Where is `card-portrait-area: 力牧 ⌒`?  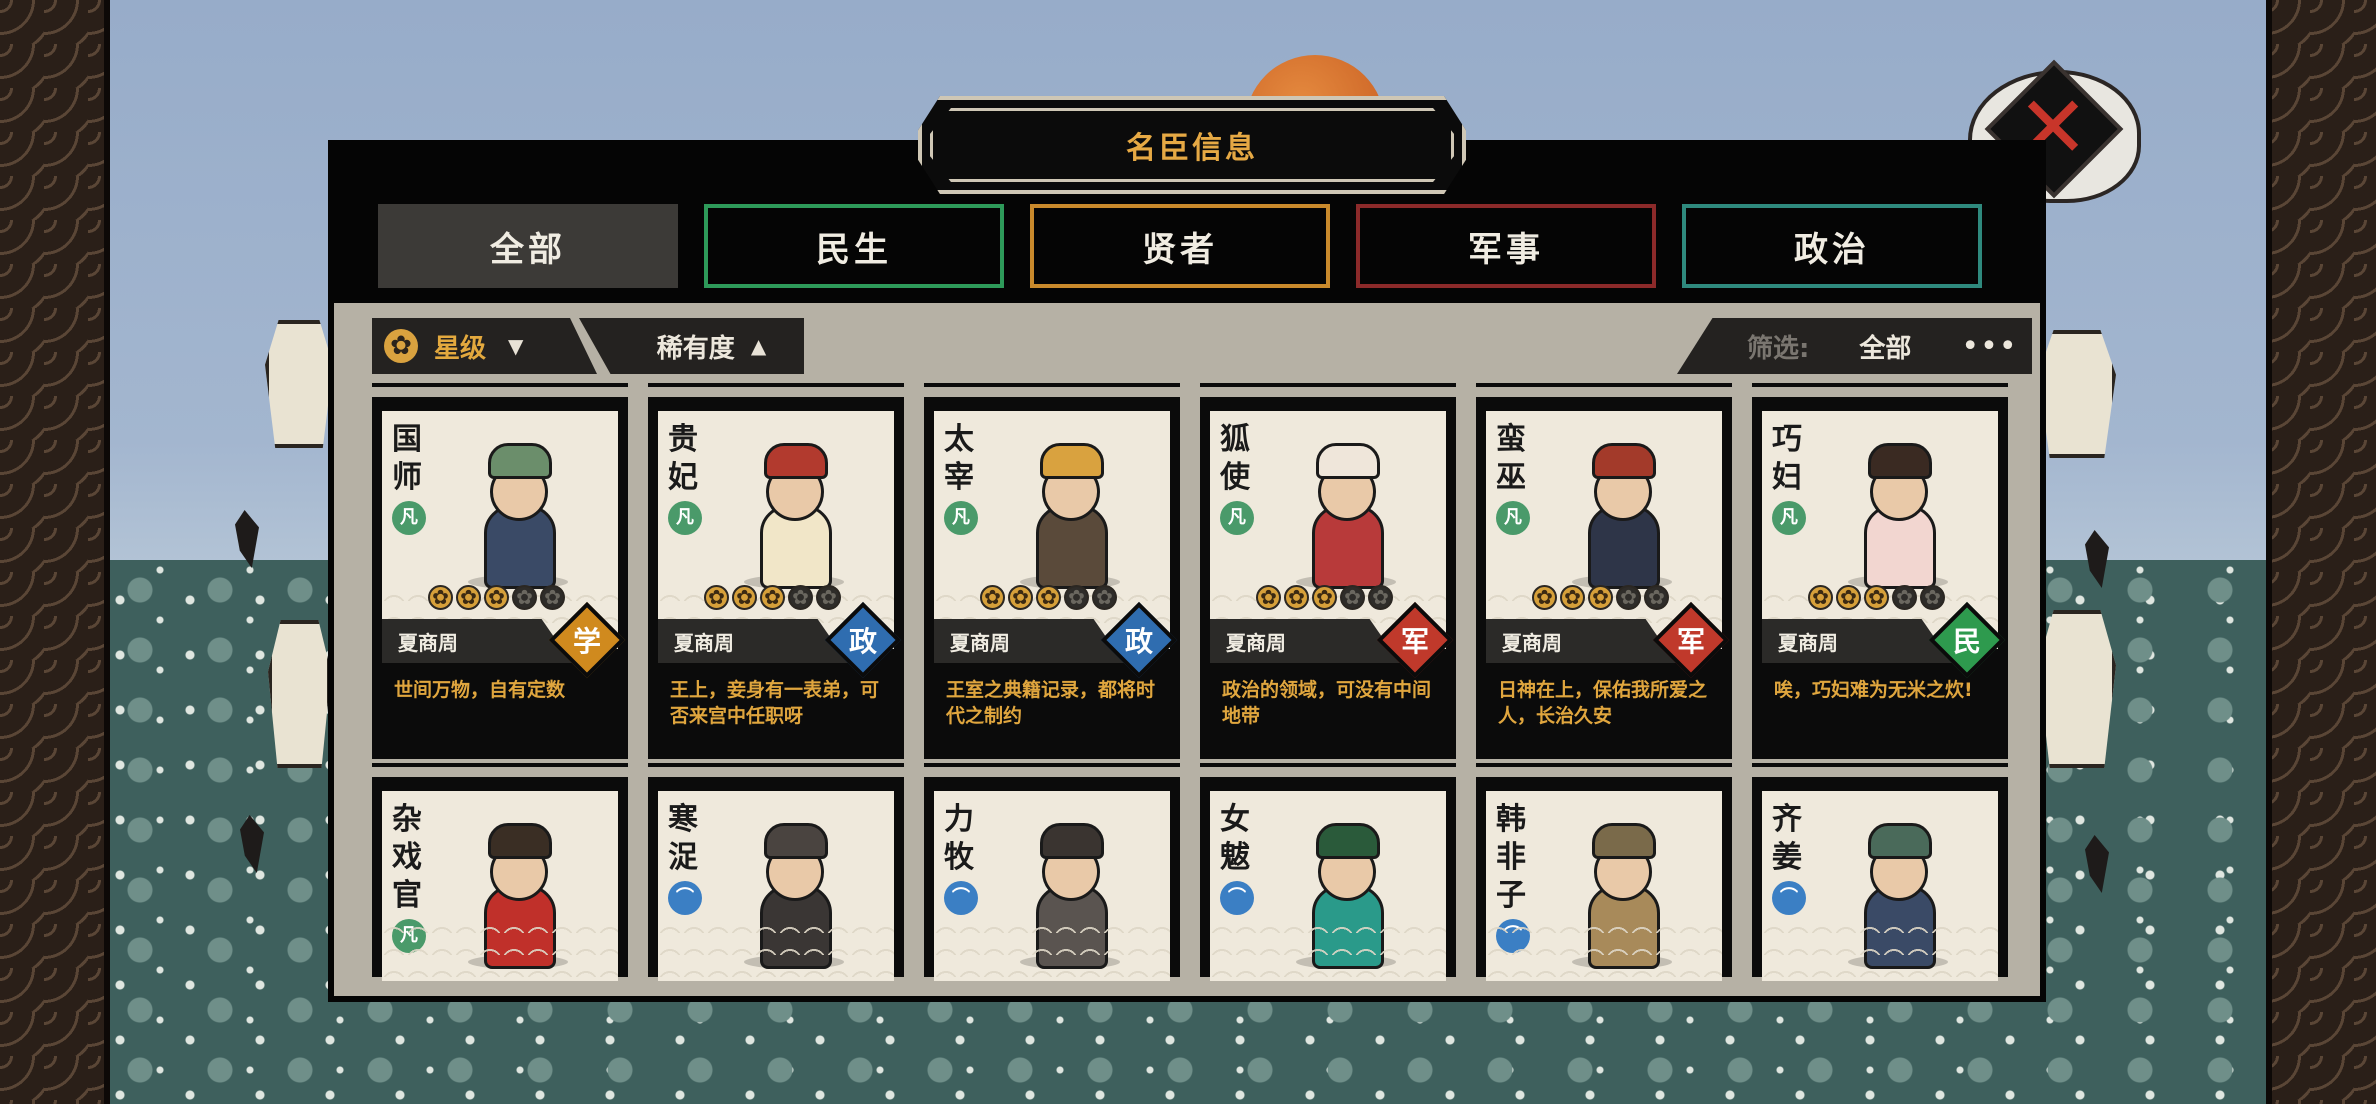 card-portrait-area: 力牧 ⌒ is located at coordinates (1052, 886).